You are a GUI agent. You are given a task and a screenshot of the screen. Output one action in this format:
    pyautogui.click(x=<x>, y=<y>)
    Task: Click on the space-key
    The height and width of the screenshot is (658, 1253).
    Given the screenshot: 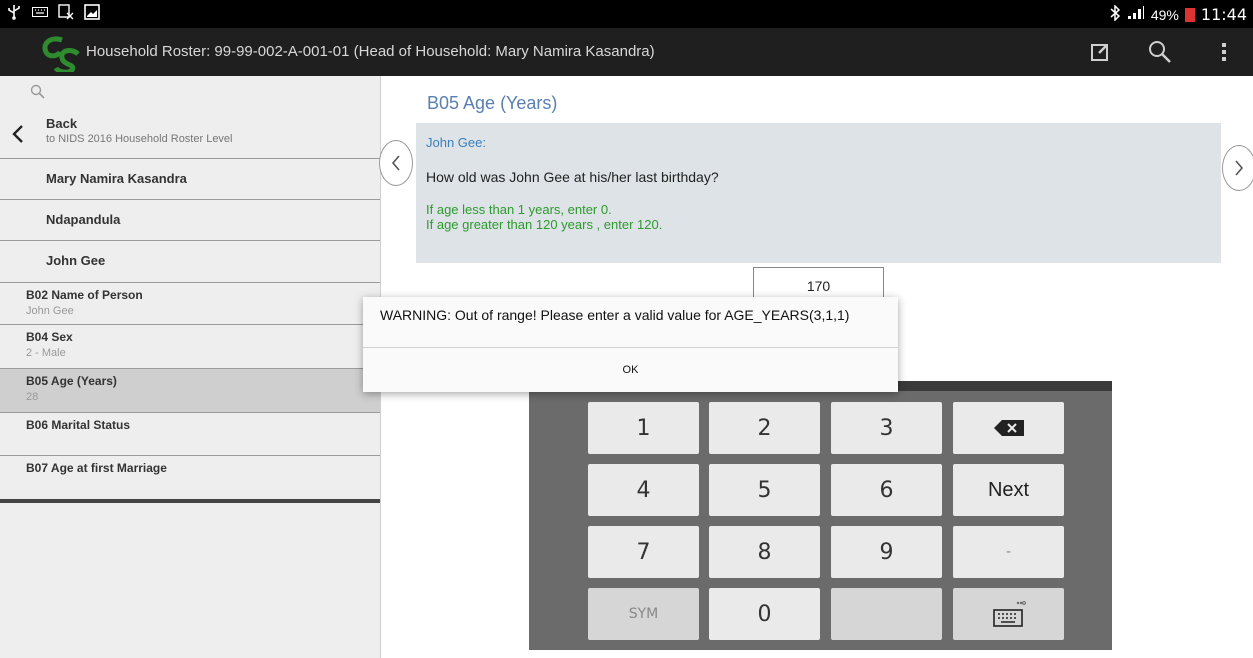 What is the action you would take?
    pyautogui.click(x=886, y=614)
    